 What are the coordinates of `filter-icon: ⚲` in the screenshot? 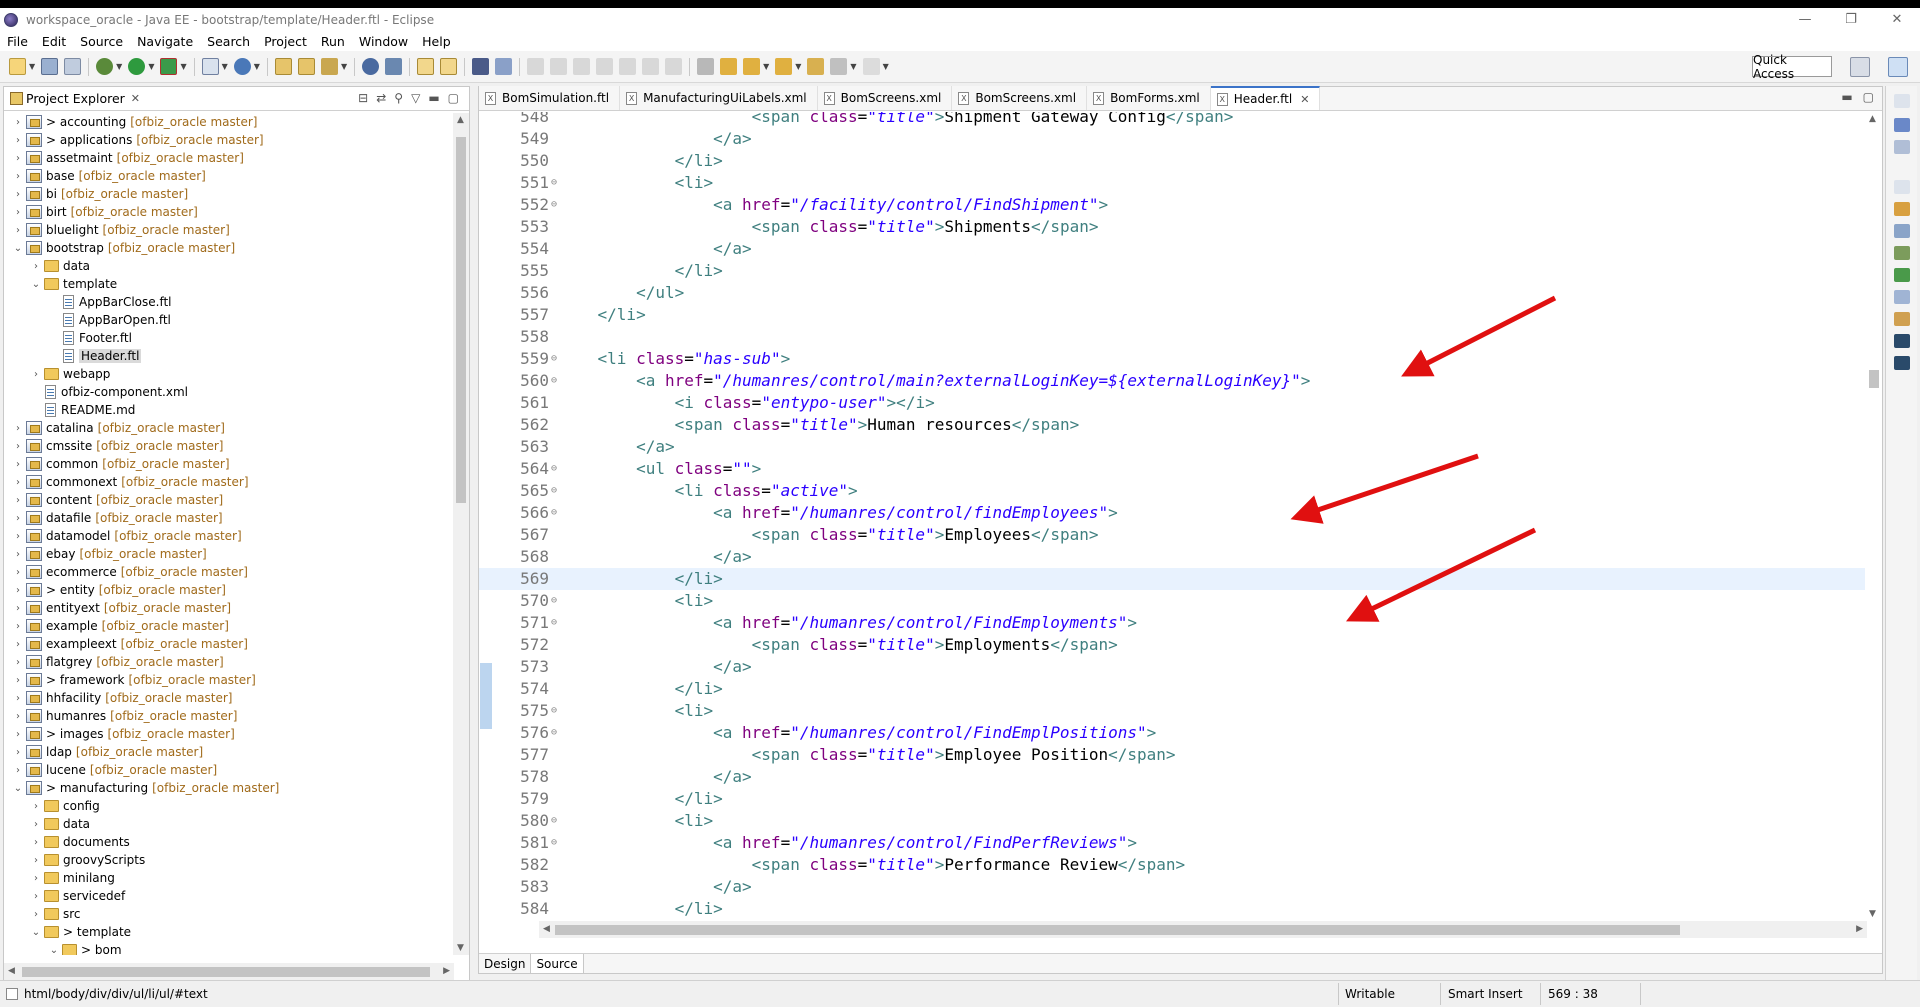 It's located at (398, 98).